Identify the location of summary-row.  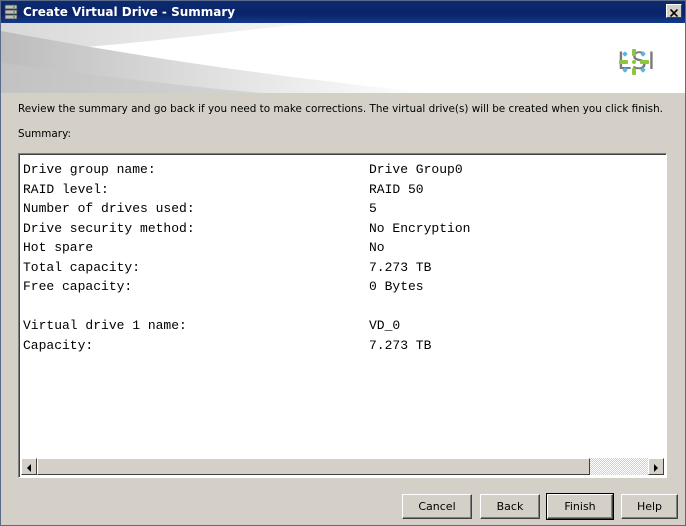
(246, 307).